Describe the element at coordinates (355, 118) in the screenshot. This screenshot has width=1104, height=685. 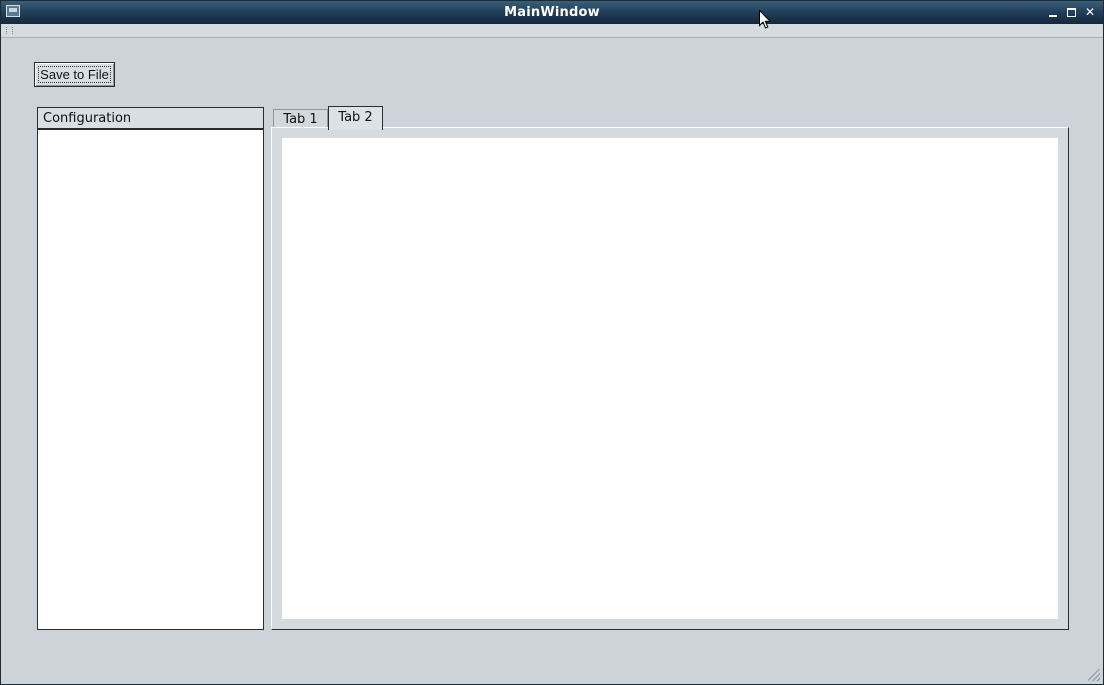
I see `tab-2: Tab 2` at that location.